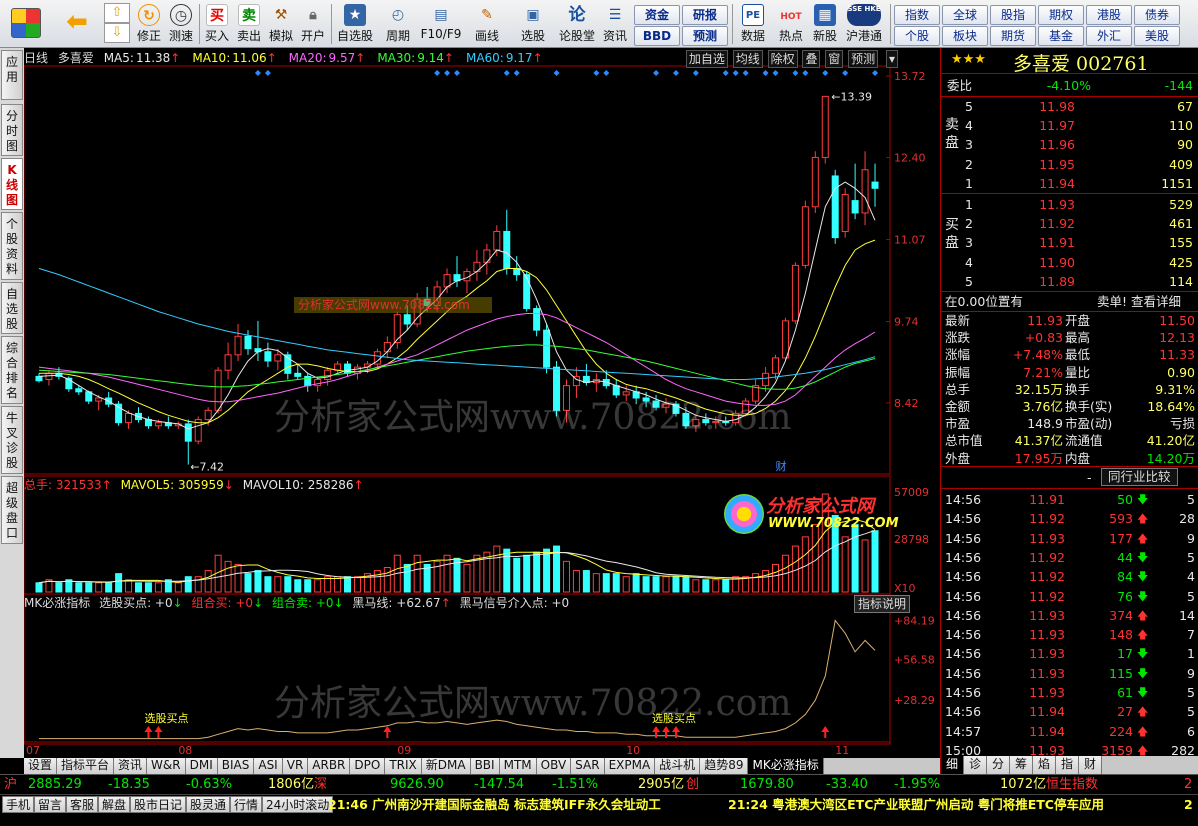  I want to click on draw-line-button: ✎ 画线, so click(487, 24).